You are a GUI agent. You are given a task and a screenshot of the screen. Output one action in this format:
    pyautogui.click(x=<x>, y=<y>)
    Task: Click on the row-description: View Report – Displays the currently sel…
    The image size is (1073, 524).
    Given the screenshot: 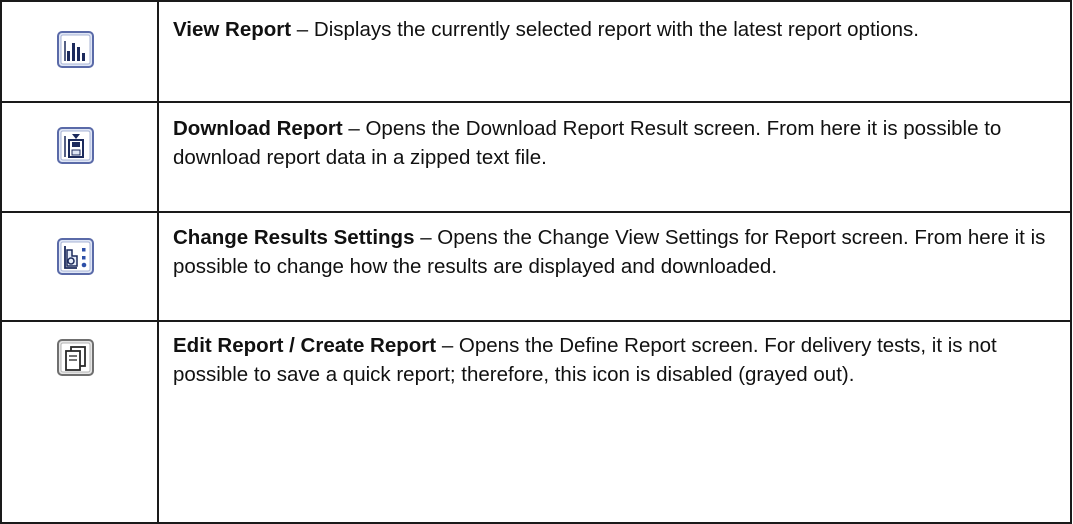 What is the action you would take?
    pyautogui.click(x=614, y=23)
    